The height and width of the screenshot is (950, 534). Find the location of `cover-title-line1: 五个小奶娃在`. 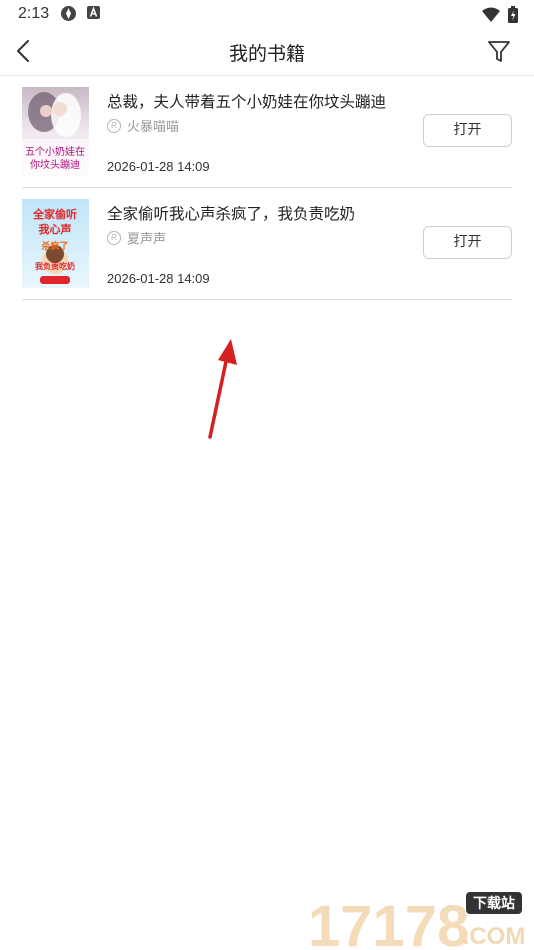

cover-title-line1: 五个小奶娃在 is located at coordinates (55, 151).